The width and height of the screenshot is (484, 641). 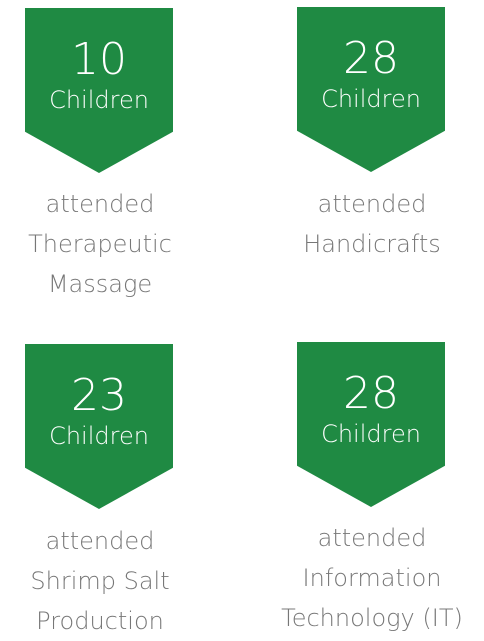 What do you see at coordinates (99, 59) in the screenshot?
I see `stat-number: 10` at bounding box center [99, 59].